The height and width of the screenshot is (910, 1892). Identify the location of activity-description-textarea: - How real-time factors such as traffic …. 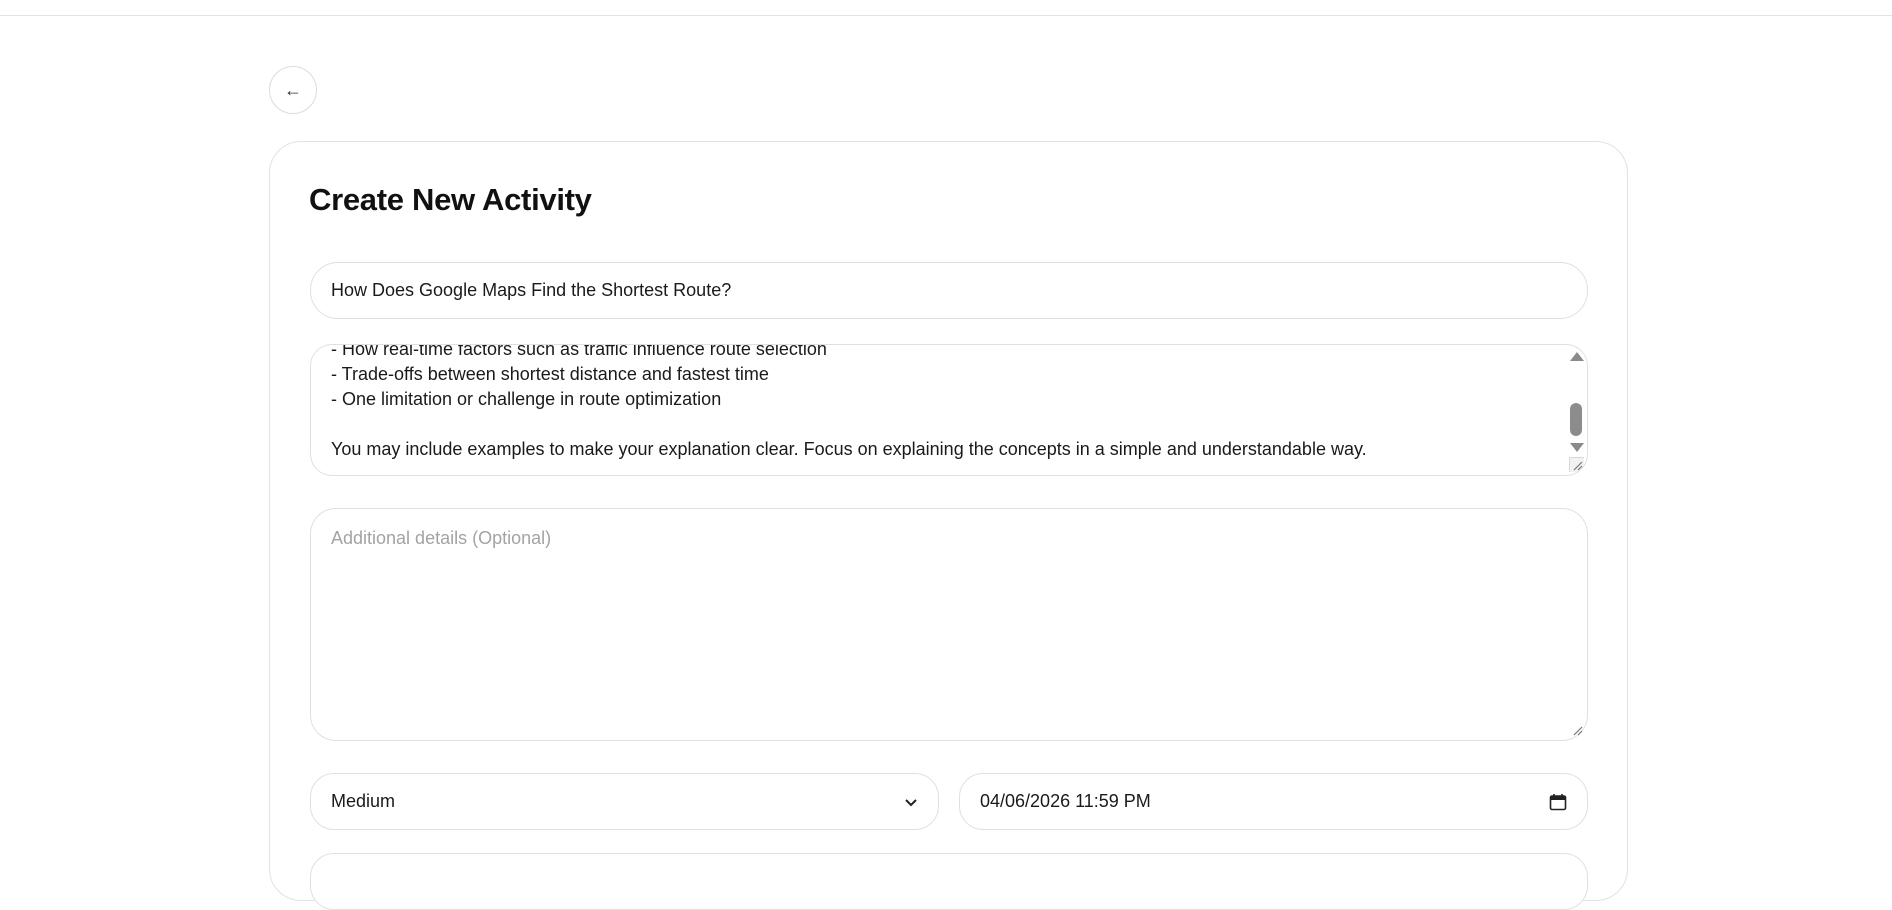
(949, 410).